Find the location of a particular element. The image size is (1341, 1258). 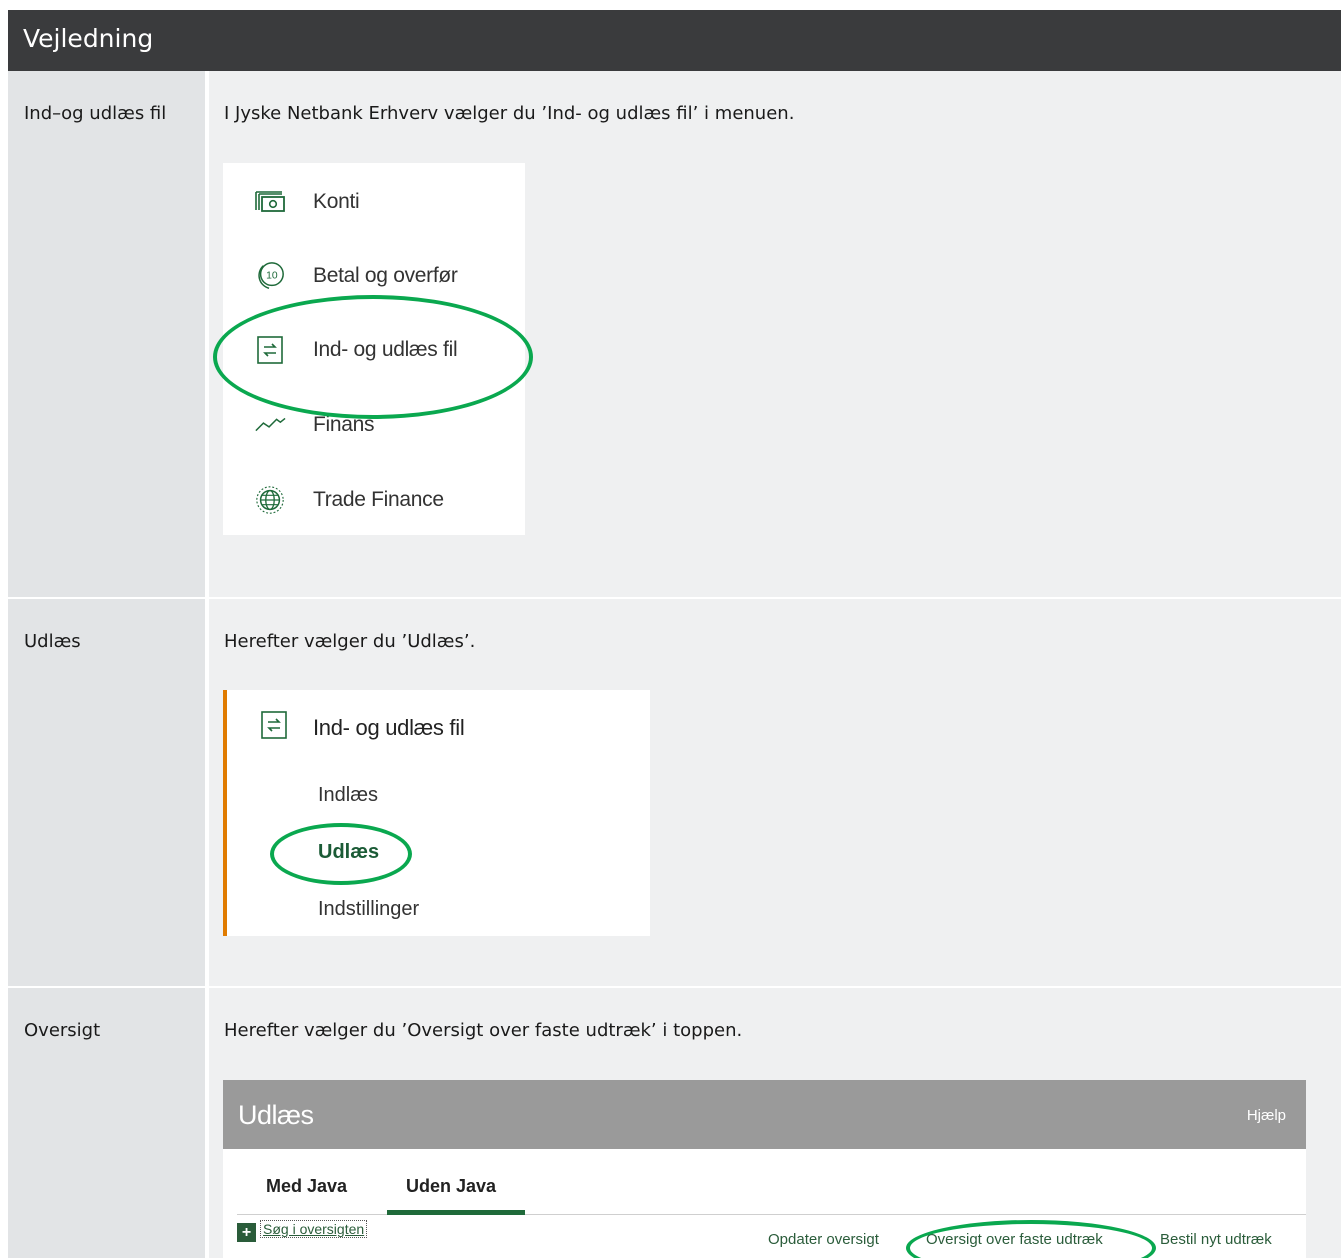

submenu-title: Ind- og udlæs fil is located at coordinates (389, 727).